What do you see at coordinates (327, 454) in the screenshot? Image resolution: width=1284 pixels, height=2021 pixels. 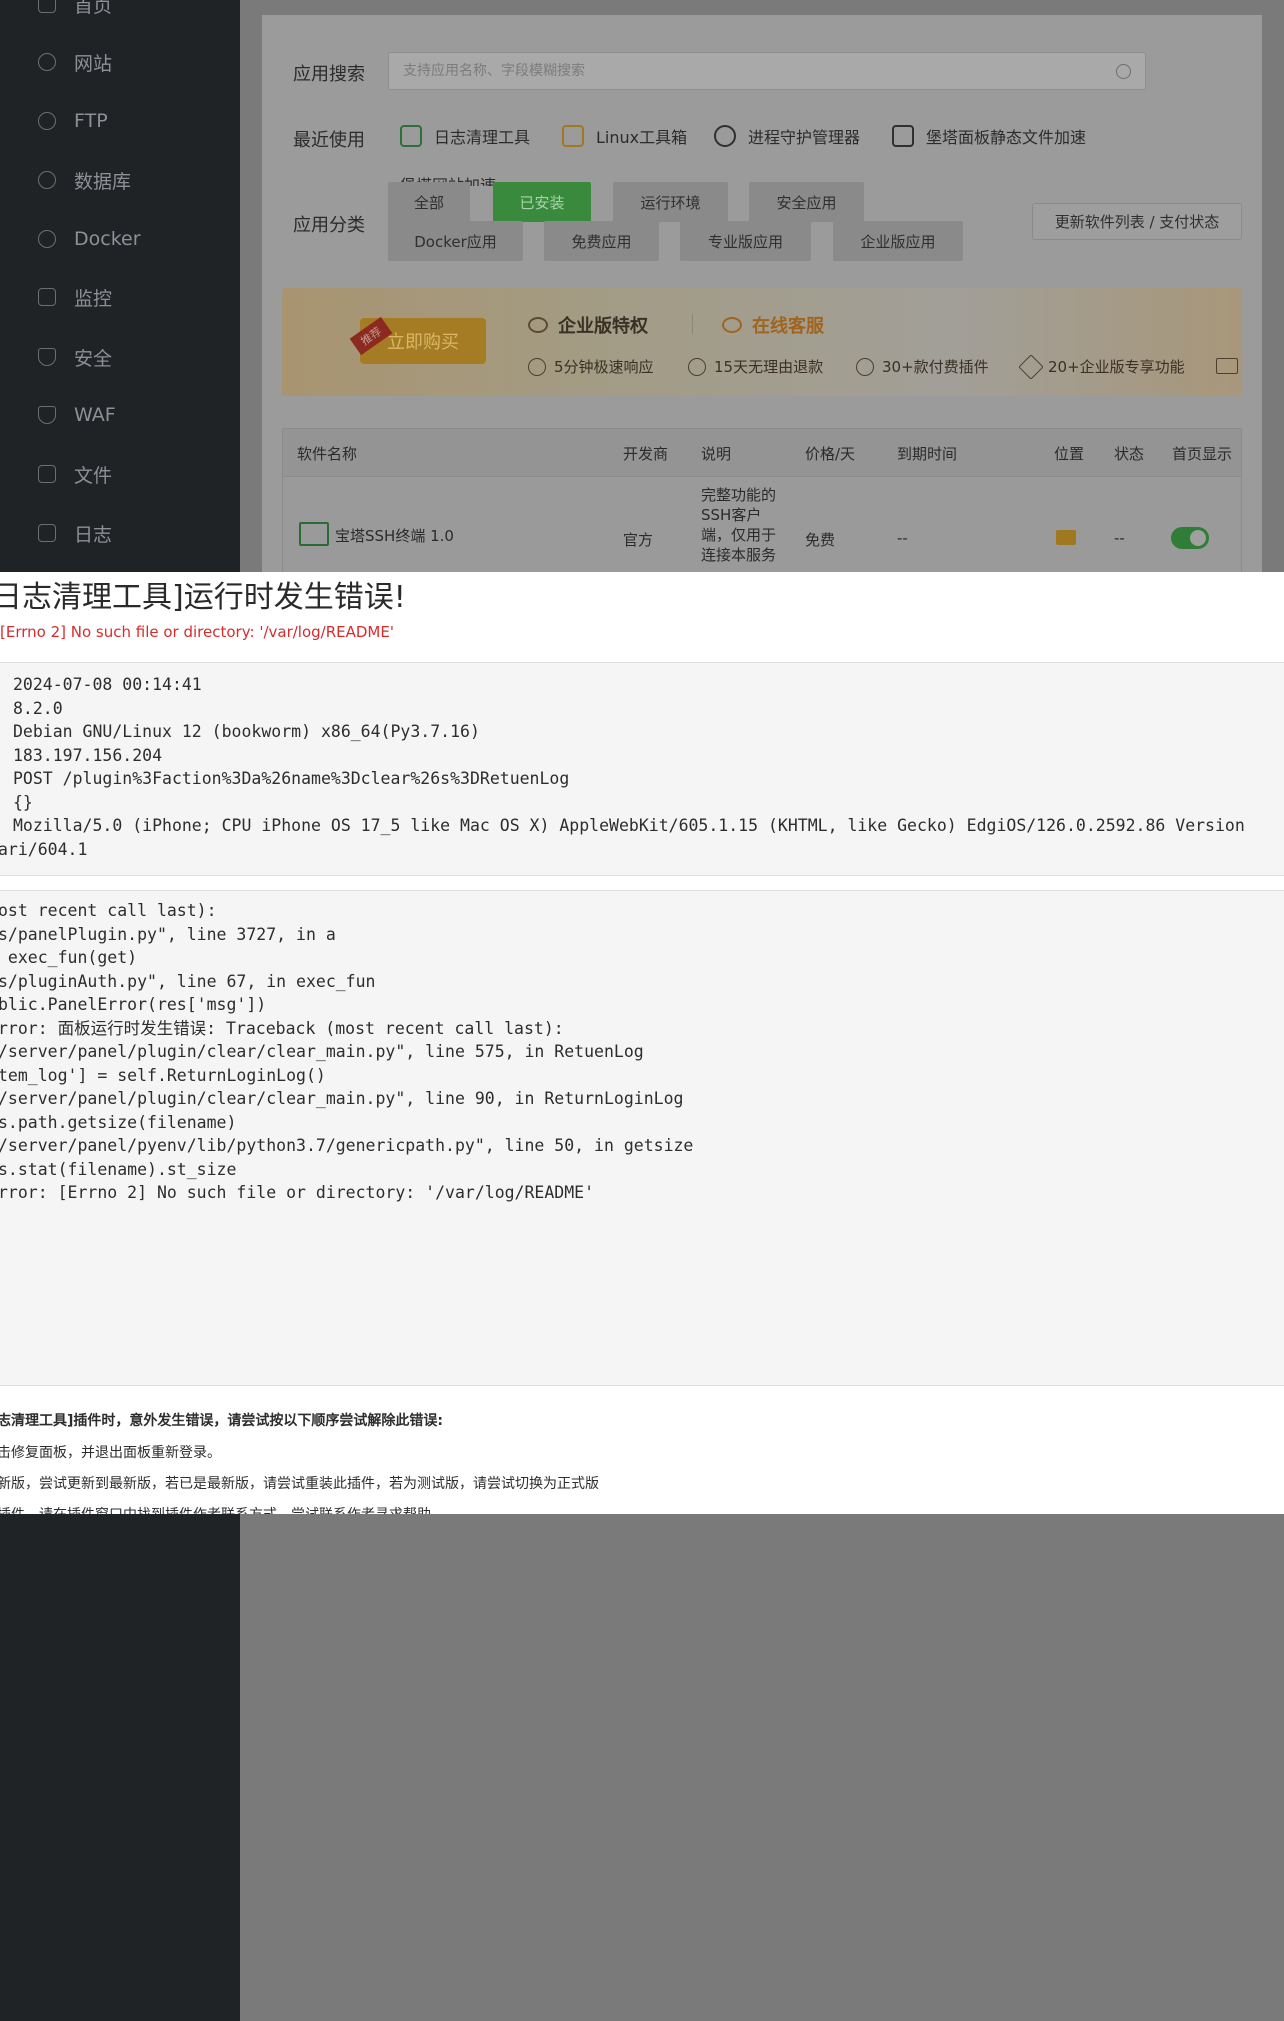 I see `column-header: 软件名称` at bounding box center [327, 454].